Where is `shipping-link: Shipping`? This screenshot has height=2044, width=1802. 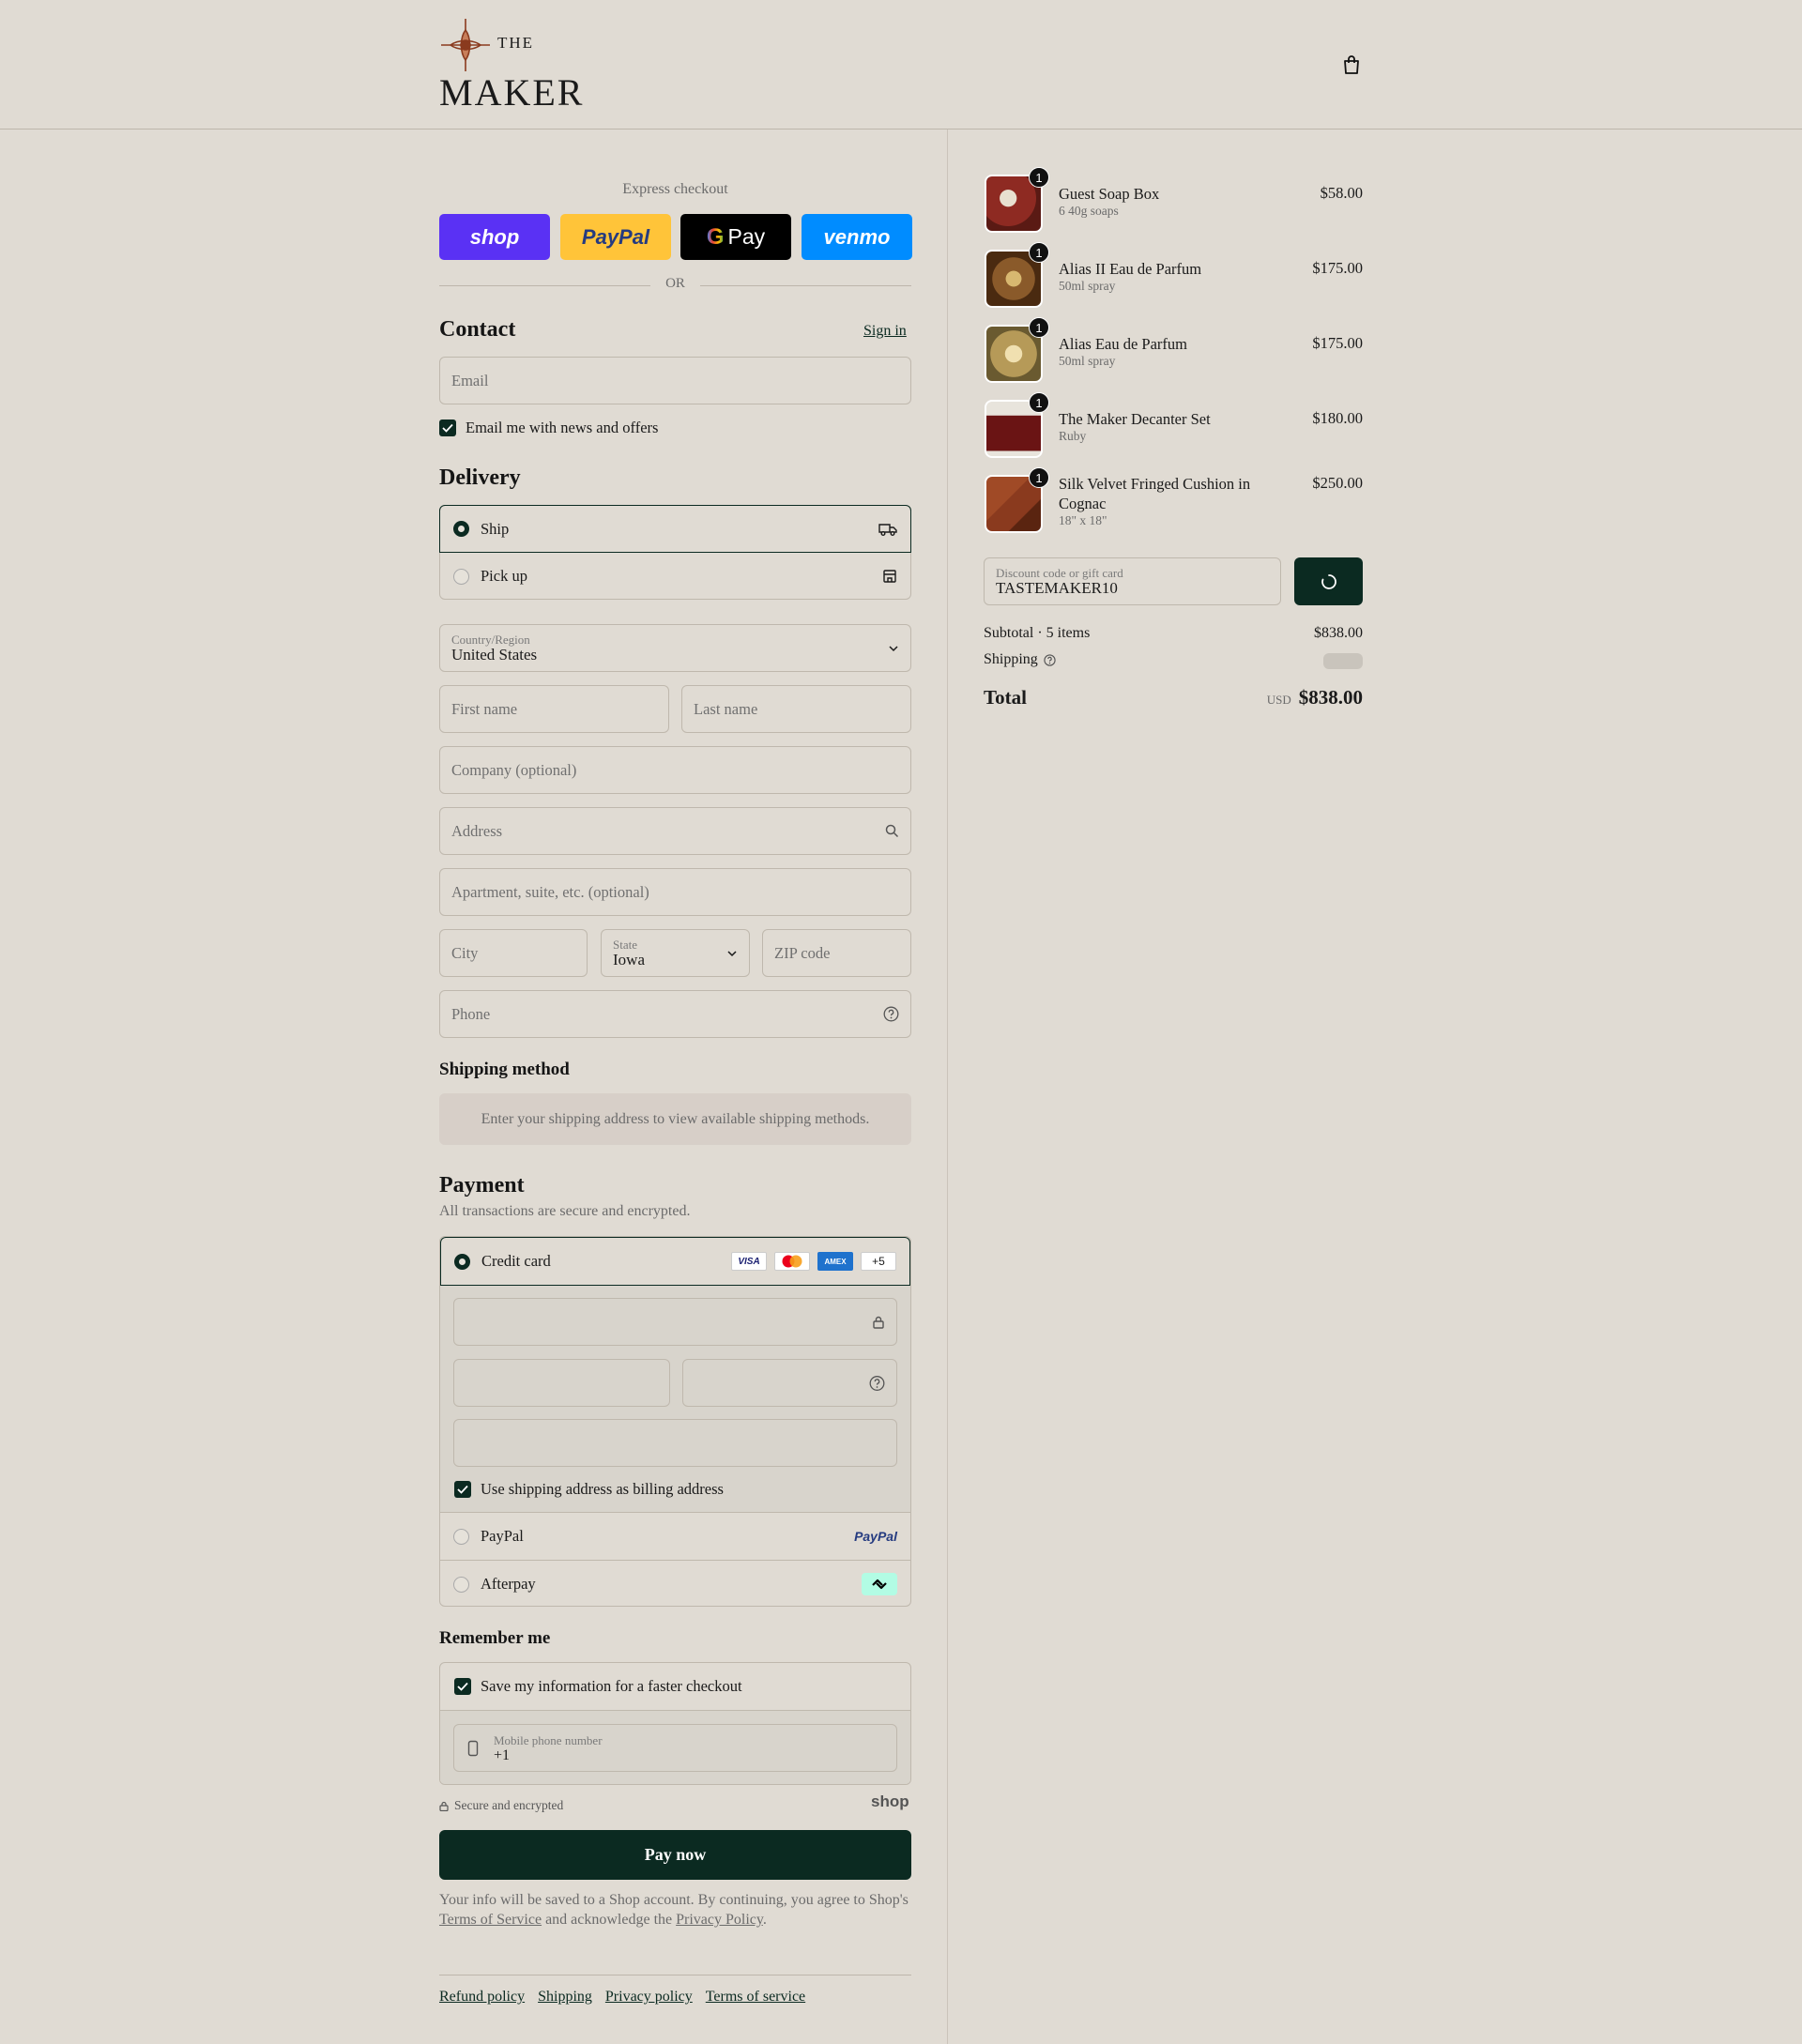 shipping-link: Shipping is located at coordinates (565, 1997).